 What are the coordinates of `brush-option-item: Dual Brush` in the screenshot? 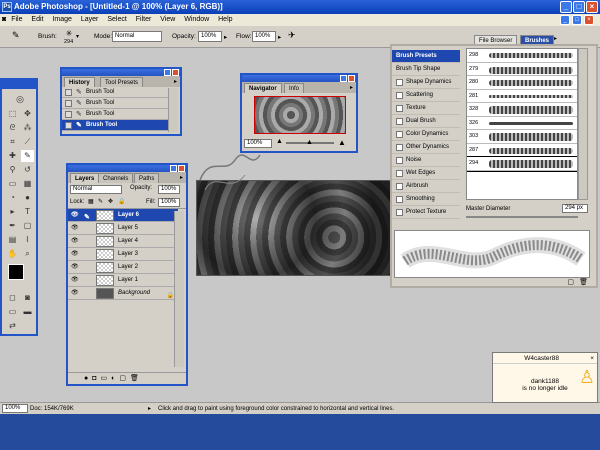 It's located at (426, 121).